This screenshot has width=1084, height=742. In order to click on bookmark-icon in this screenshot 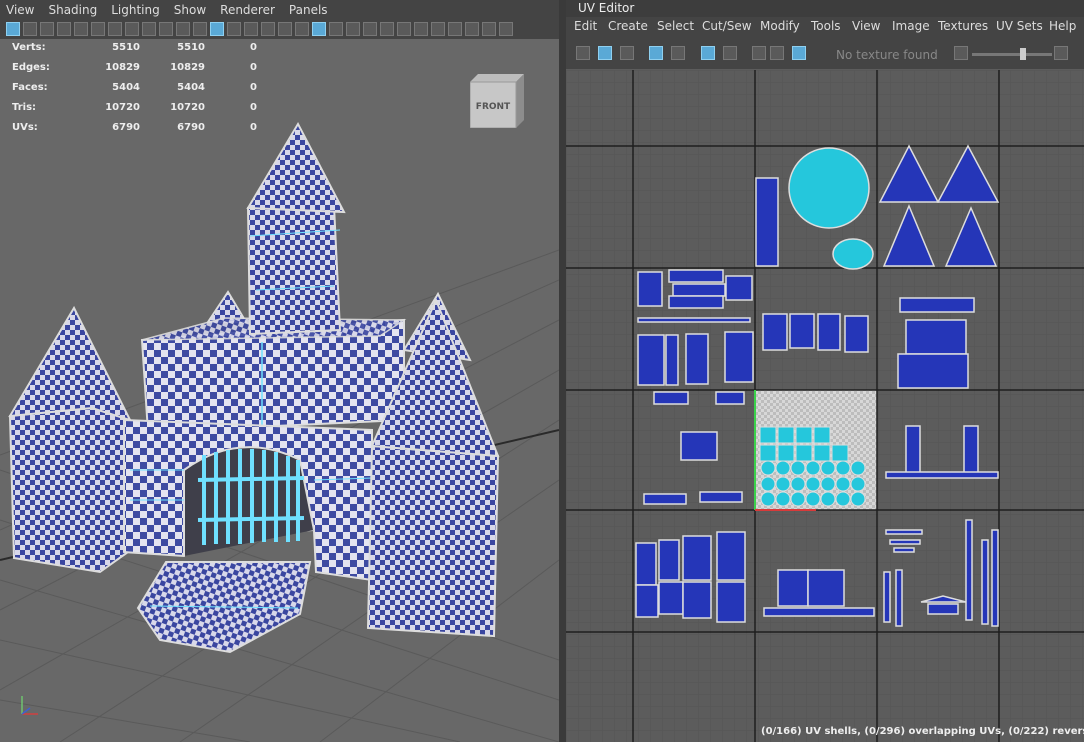, I will do `click(47, 29)`.